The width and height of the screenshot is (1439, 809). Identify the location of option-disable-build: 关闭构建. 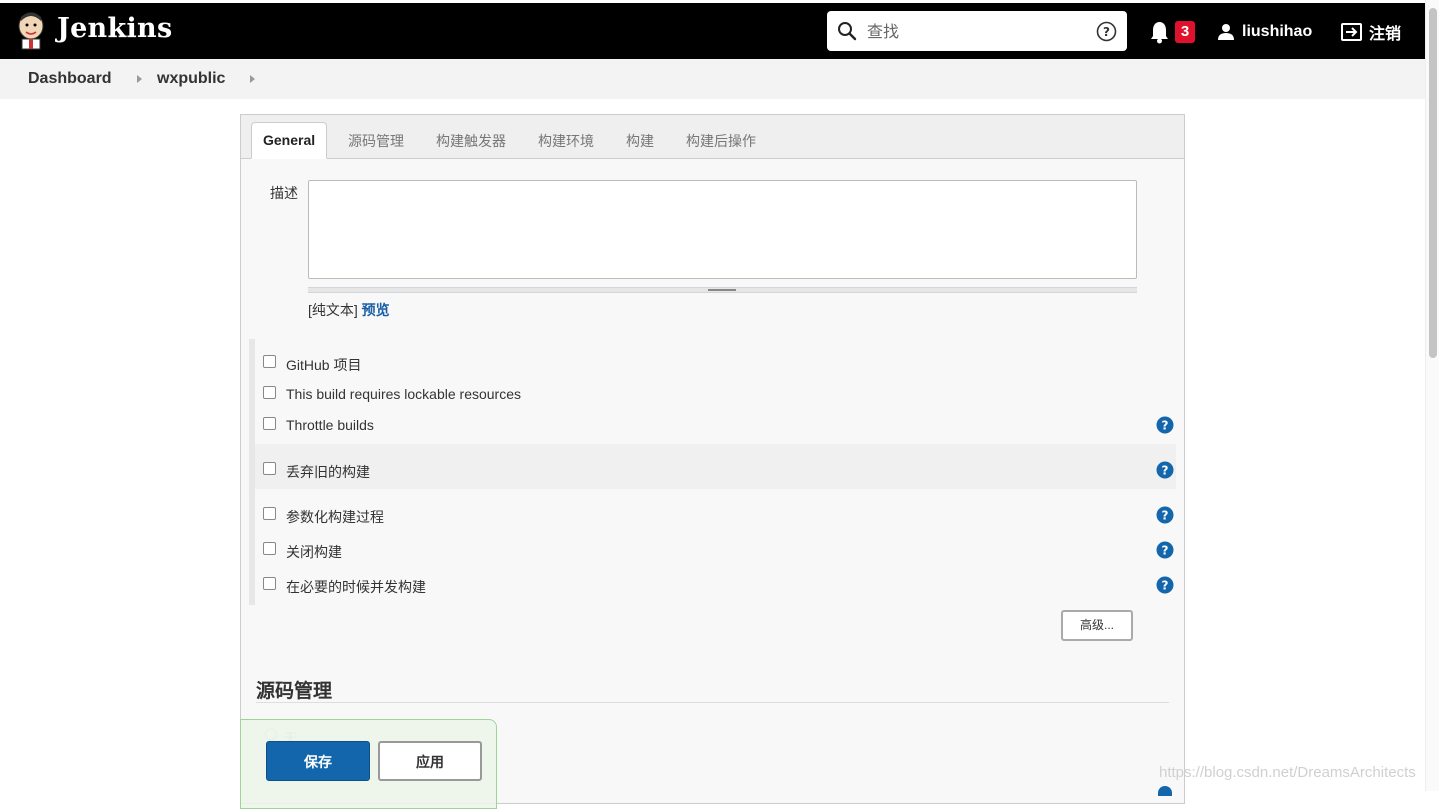
(715, 551).